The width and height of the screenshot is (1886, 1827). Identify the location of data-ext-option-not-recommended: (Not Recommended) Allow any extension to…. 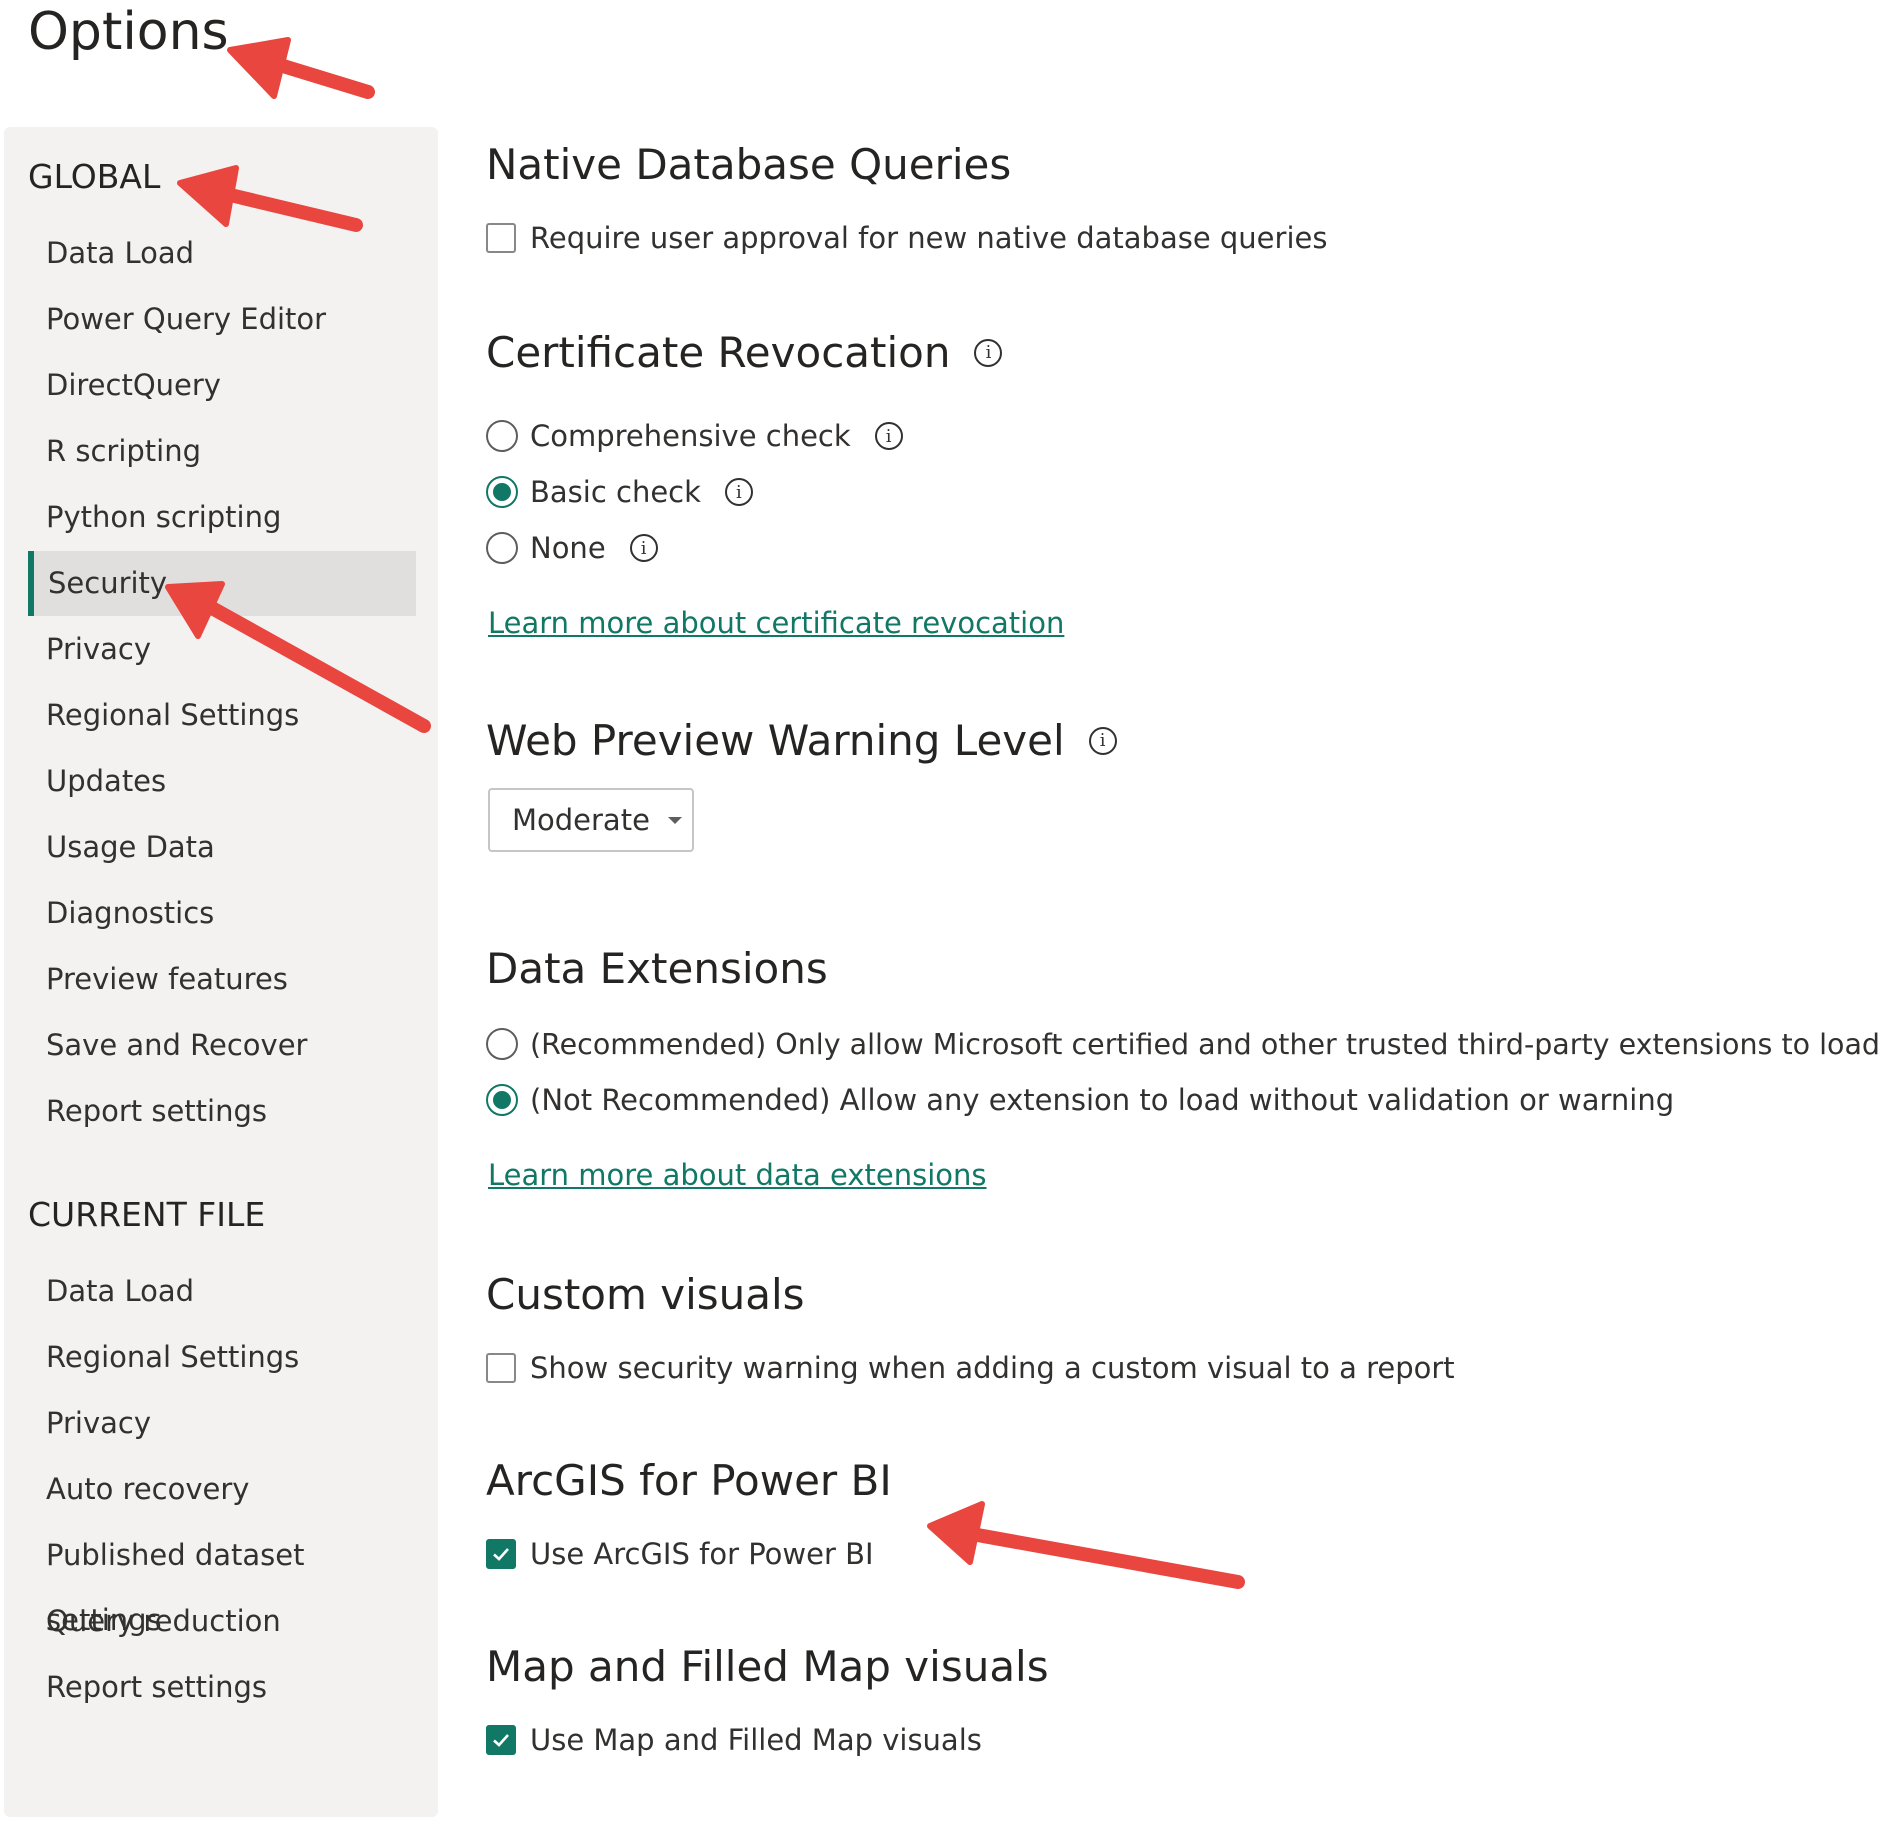
(1080, 1100).